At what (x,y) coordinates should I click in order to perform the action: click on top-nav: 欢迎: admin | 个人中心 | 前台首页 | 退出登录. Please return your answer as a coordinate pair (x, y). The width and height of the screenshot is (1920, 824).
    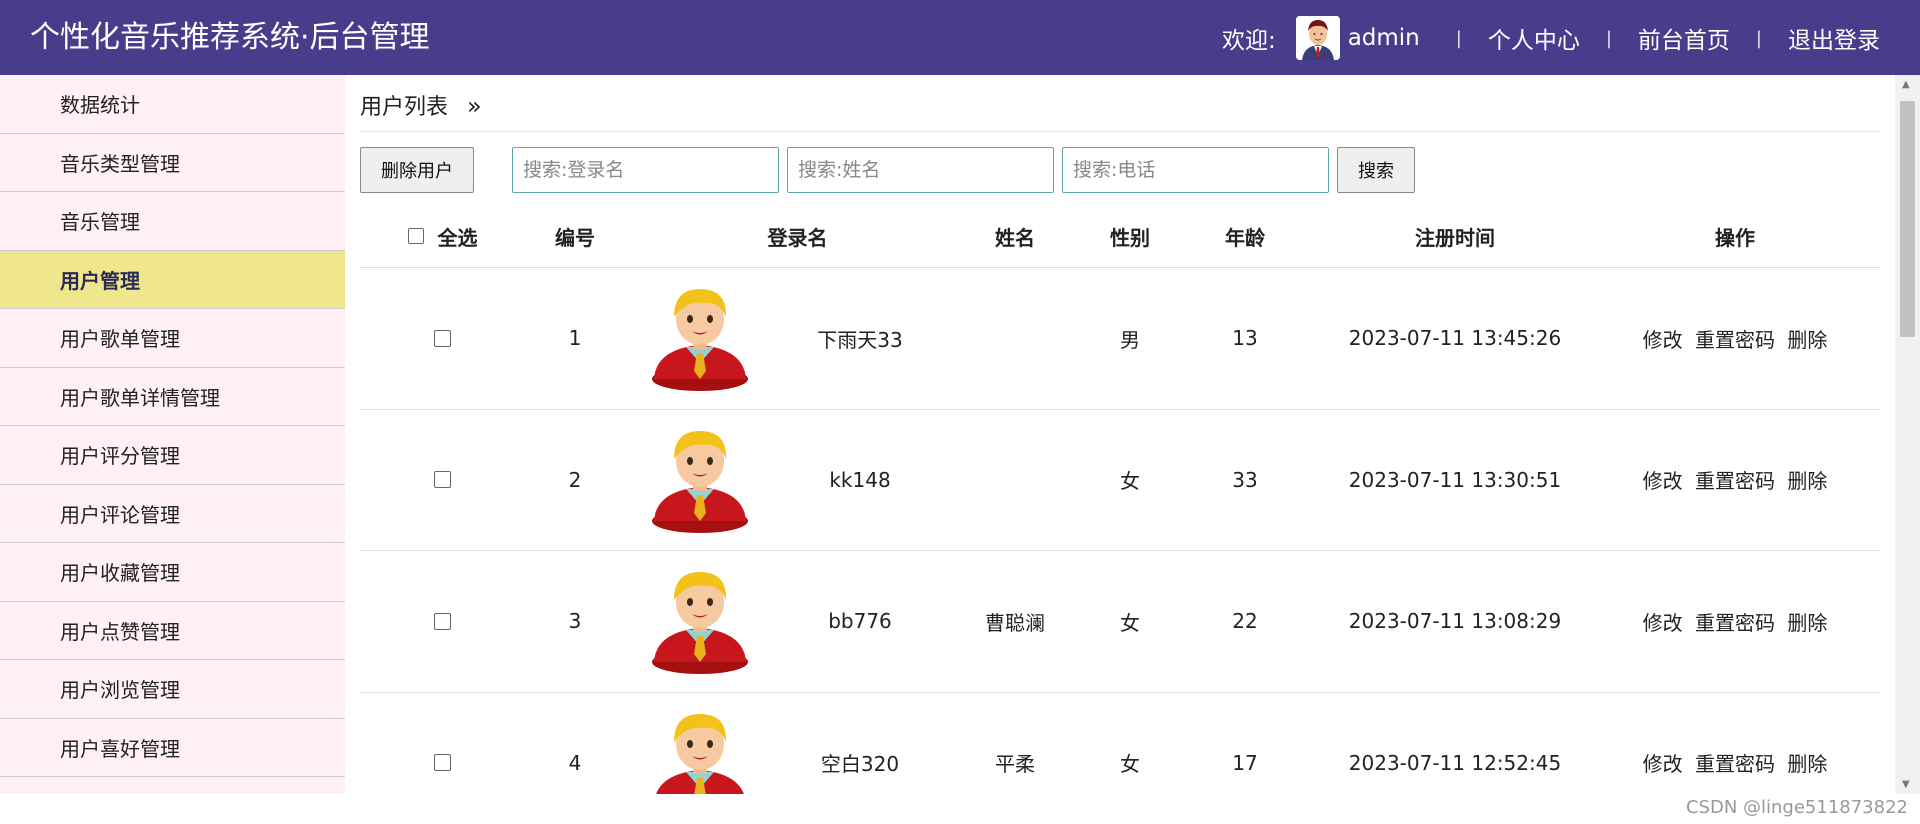
    Looking at the image, I should click on (1551, 38).